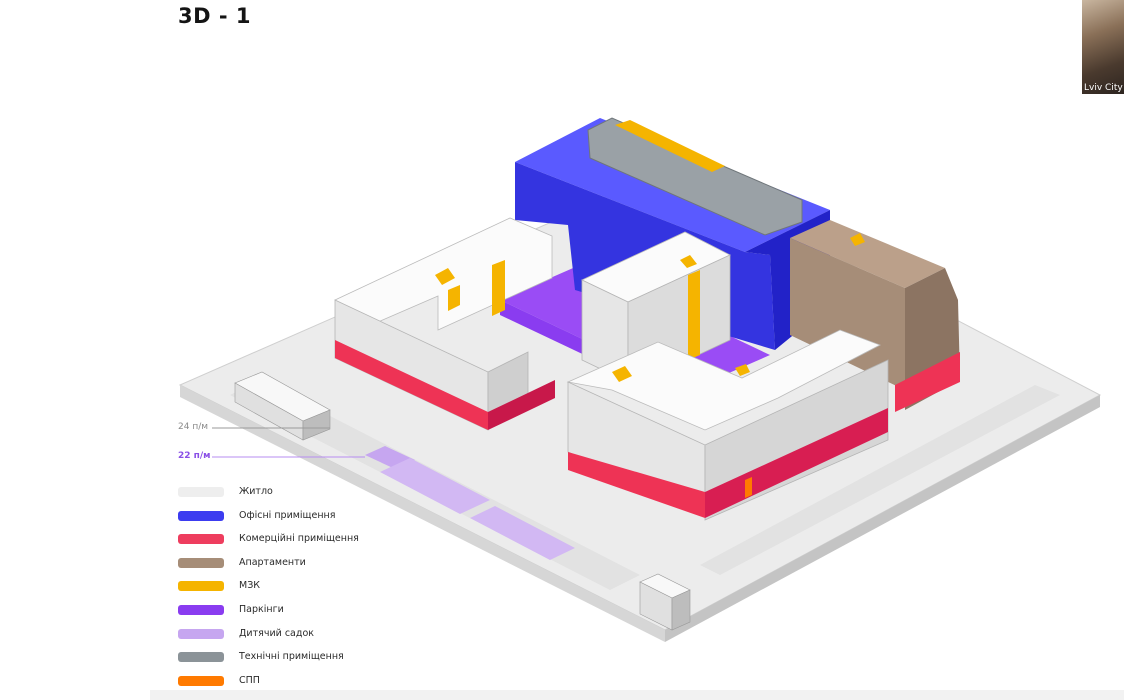 The height and width of the screenshot is (700, 1124). What do you see at coordinates (298, 587) in the screenshot?
I see `legend-item-mzk: МЗК` at bounding box center [298, 587].